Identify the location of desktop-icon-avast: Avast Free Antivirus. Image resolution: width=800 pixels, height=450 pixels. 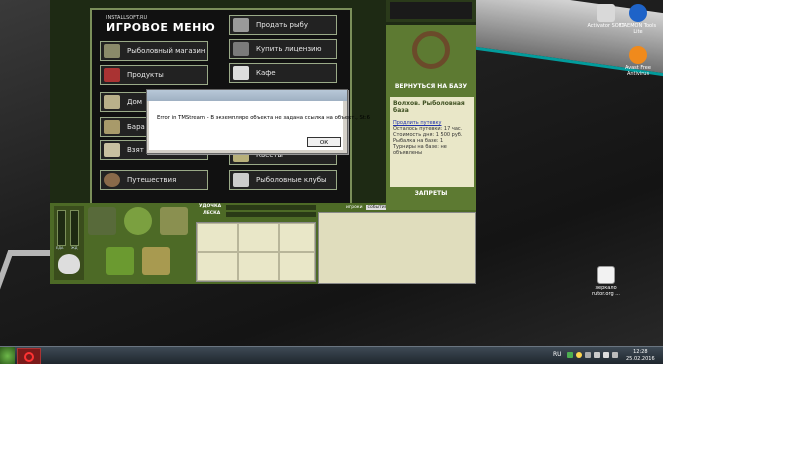
(638, 61).